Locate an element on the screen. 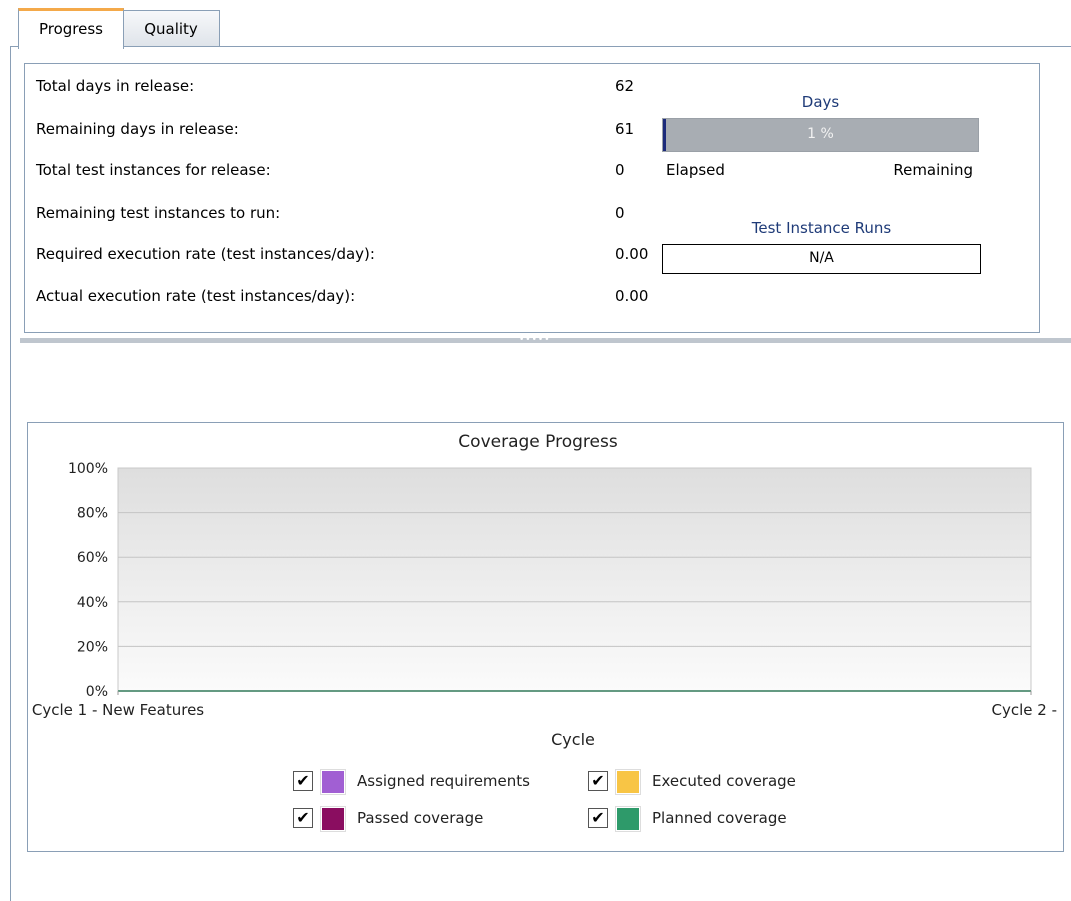  tab-quality-label: Quality is located at coordinates (171, 29).